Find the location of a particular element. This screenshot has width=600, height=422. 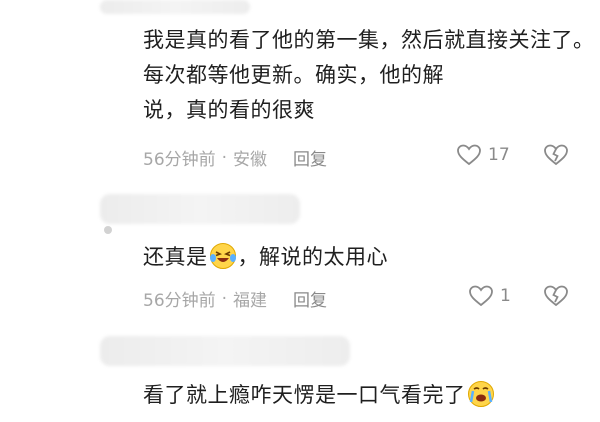

laughing-crying-emoji is located at coordinates (223, 261).